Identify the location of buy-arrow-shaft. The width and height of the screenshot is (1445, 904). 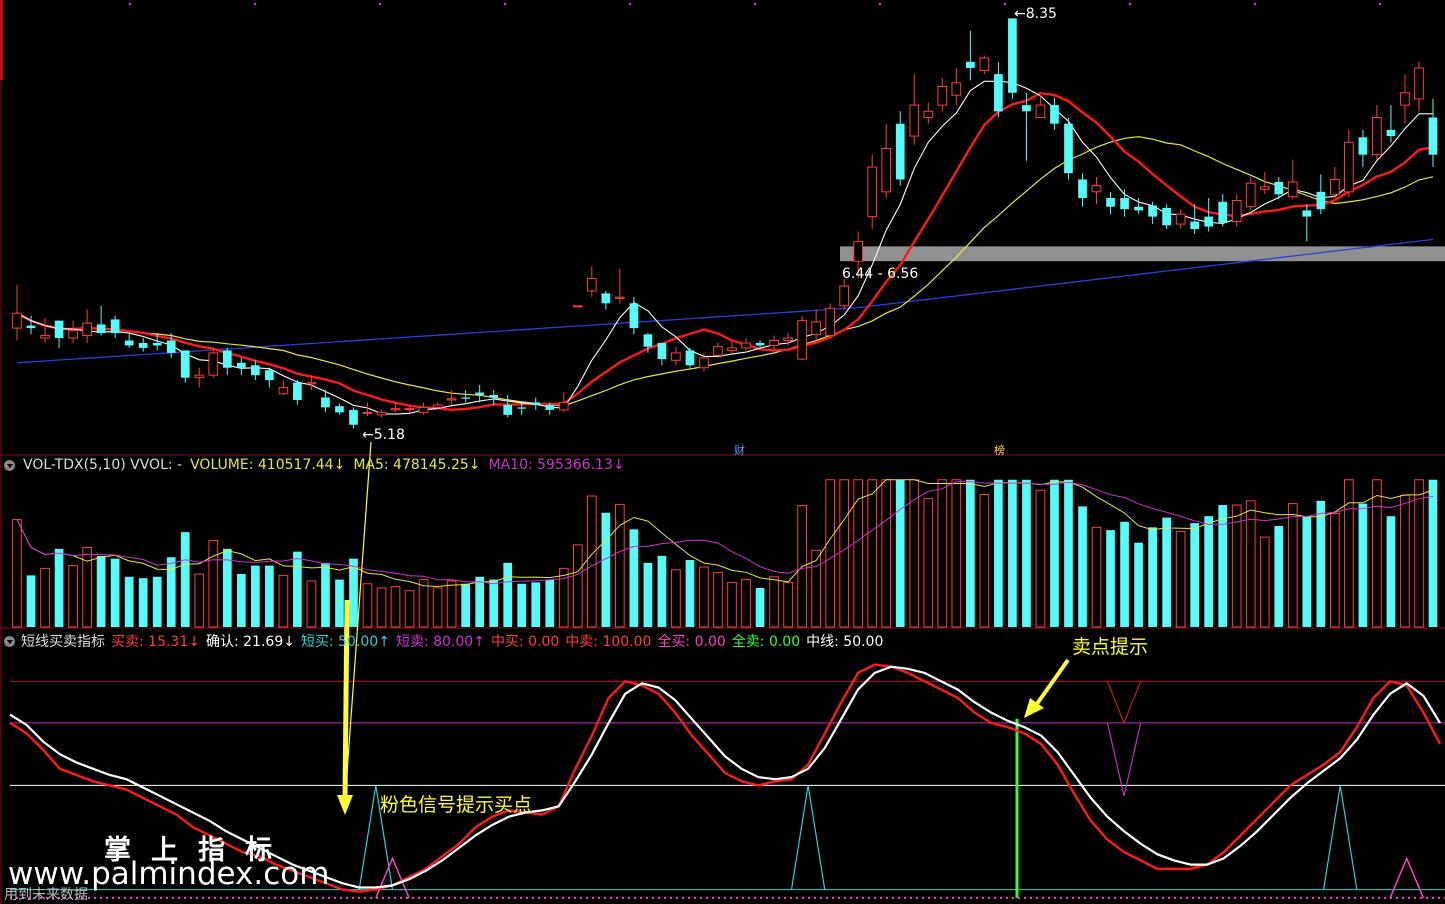
(346, 699).